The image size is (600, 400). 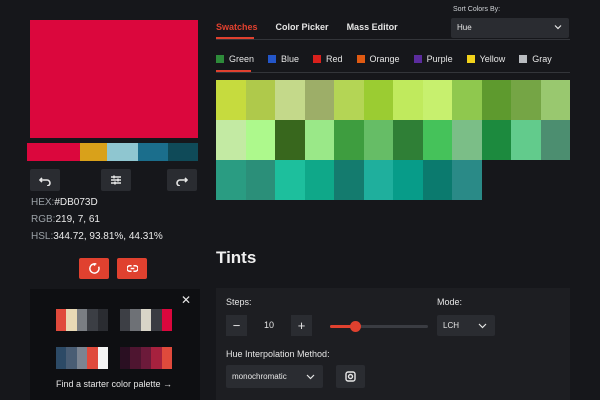 I want to click on color-categories: Green Blue Red Orange Purple Yellow Gray, so click(x=384, y=59).